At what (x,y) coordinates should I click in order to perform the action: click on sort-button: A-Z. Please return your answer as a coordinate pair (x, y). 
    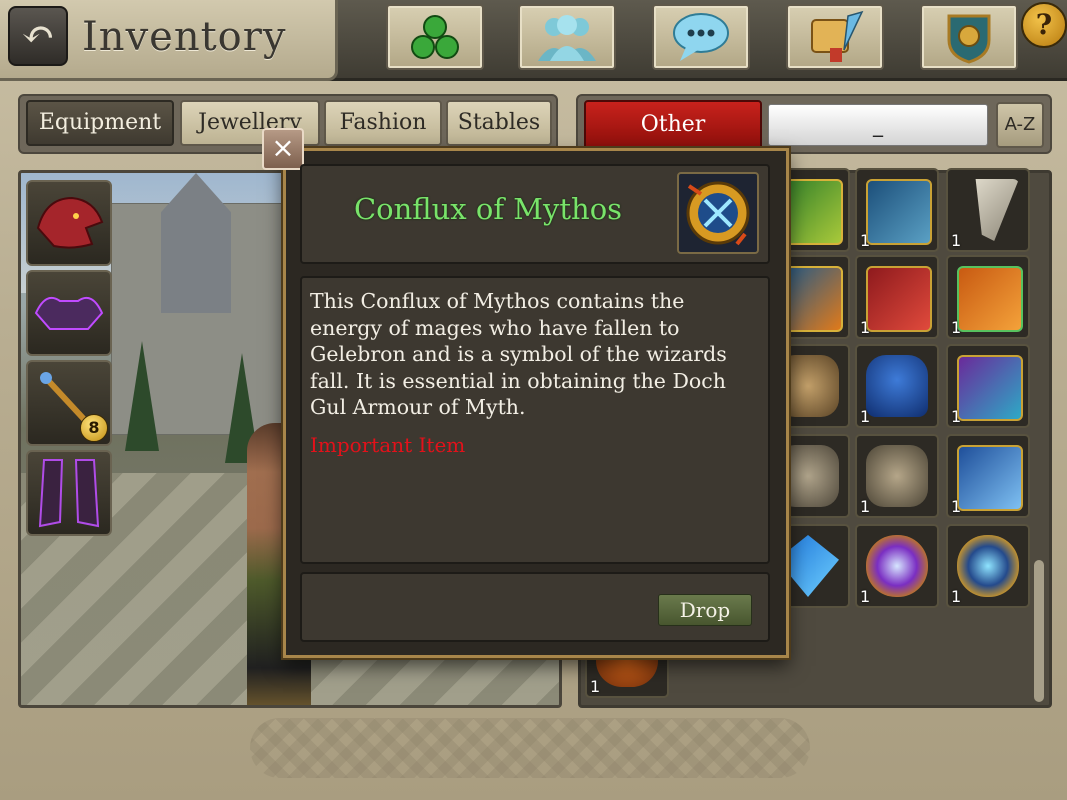
    Looking at the image, I should click on (1020, 125).